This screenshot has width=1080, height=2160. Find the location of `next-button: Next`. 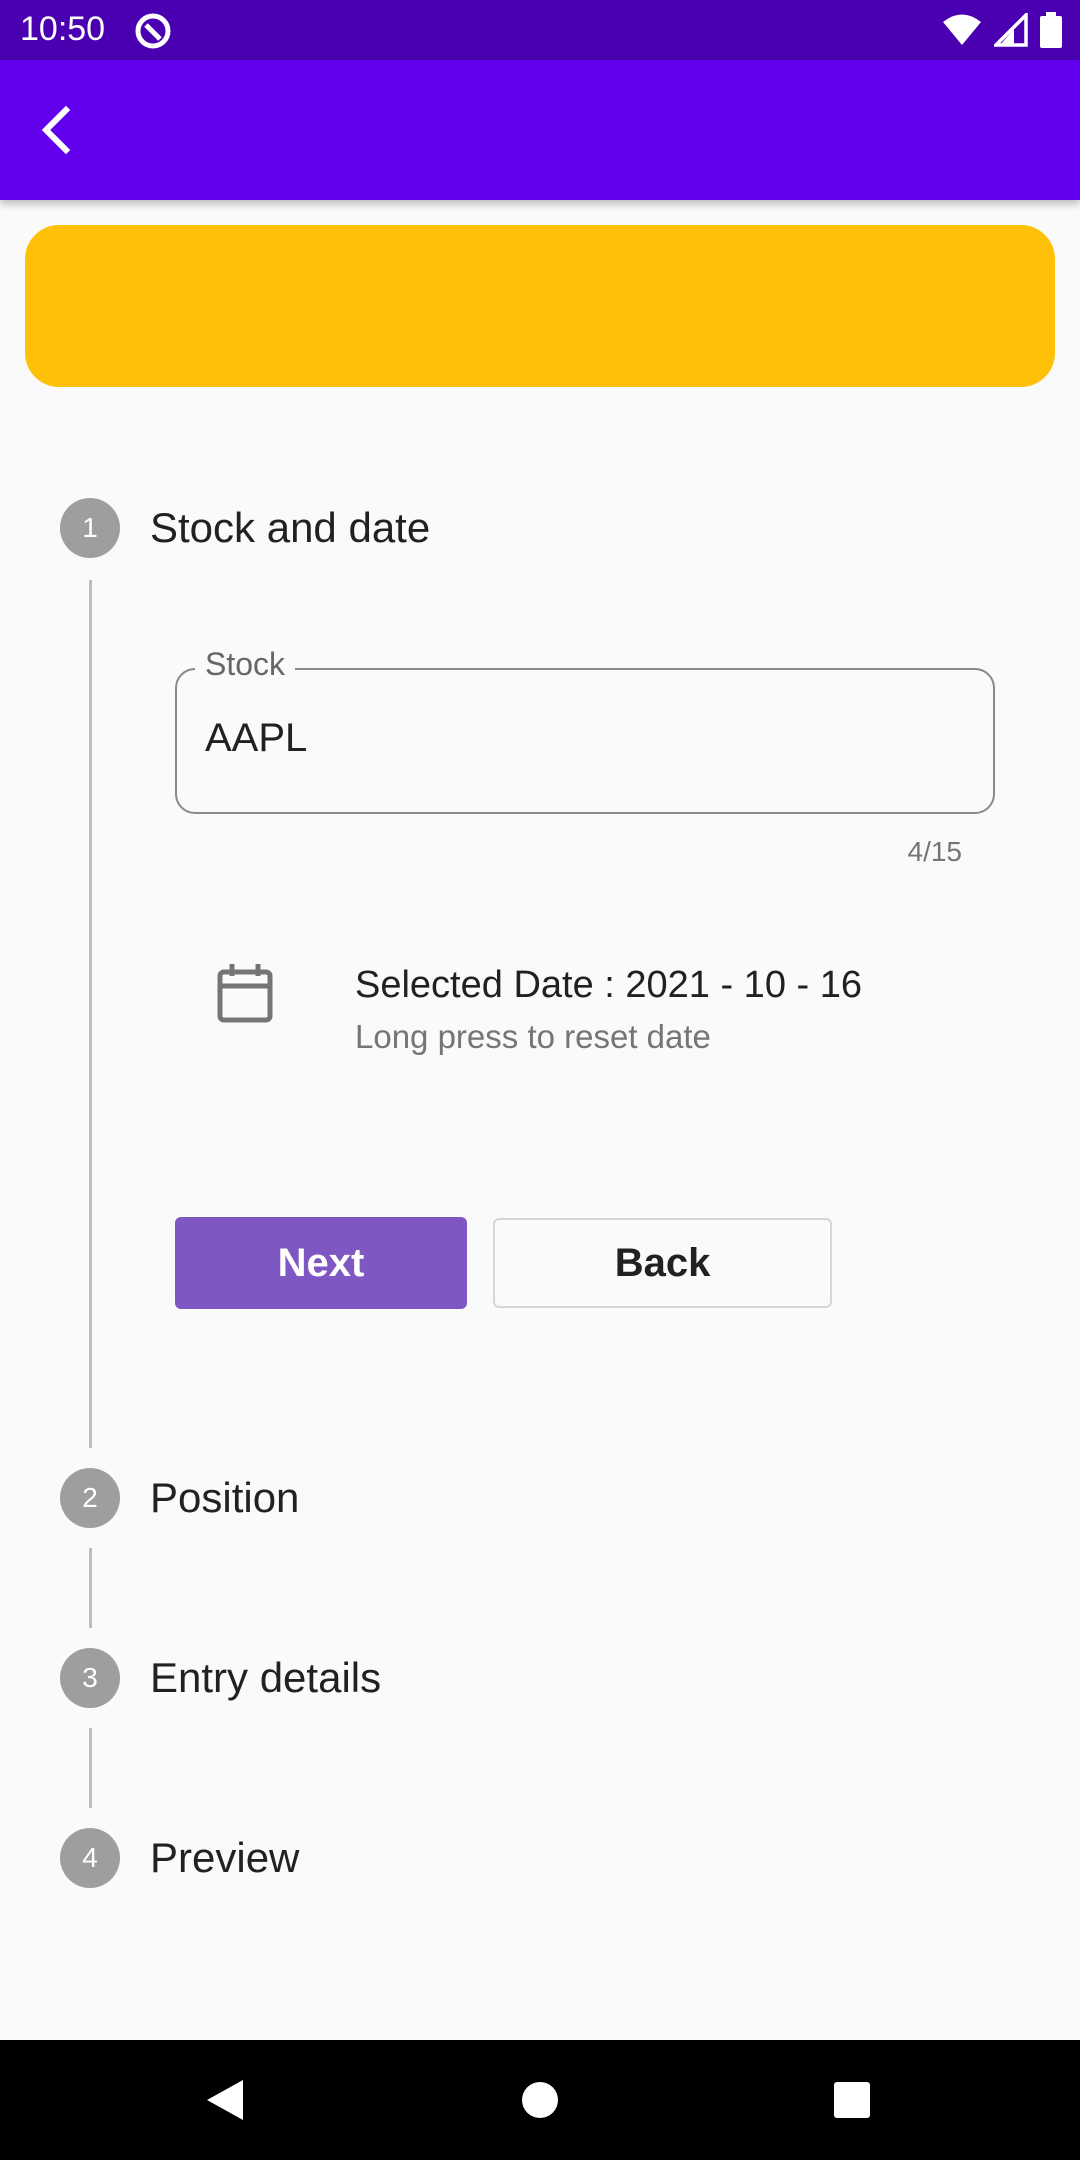

next-button: Next is located at coordinates (321, 1263).